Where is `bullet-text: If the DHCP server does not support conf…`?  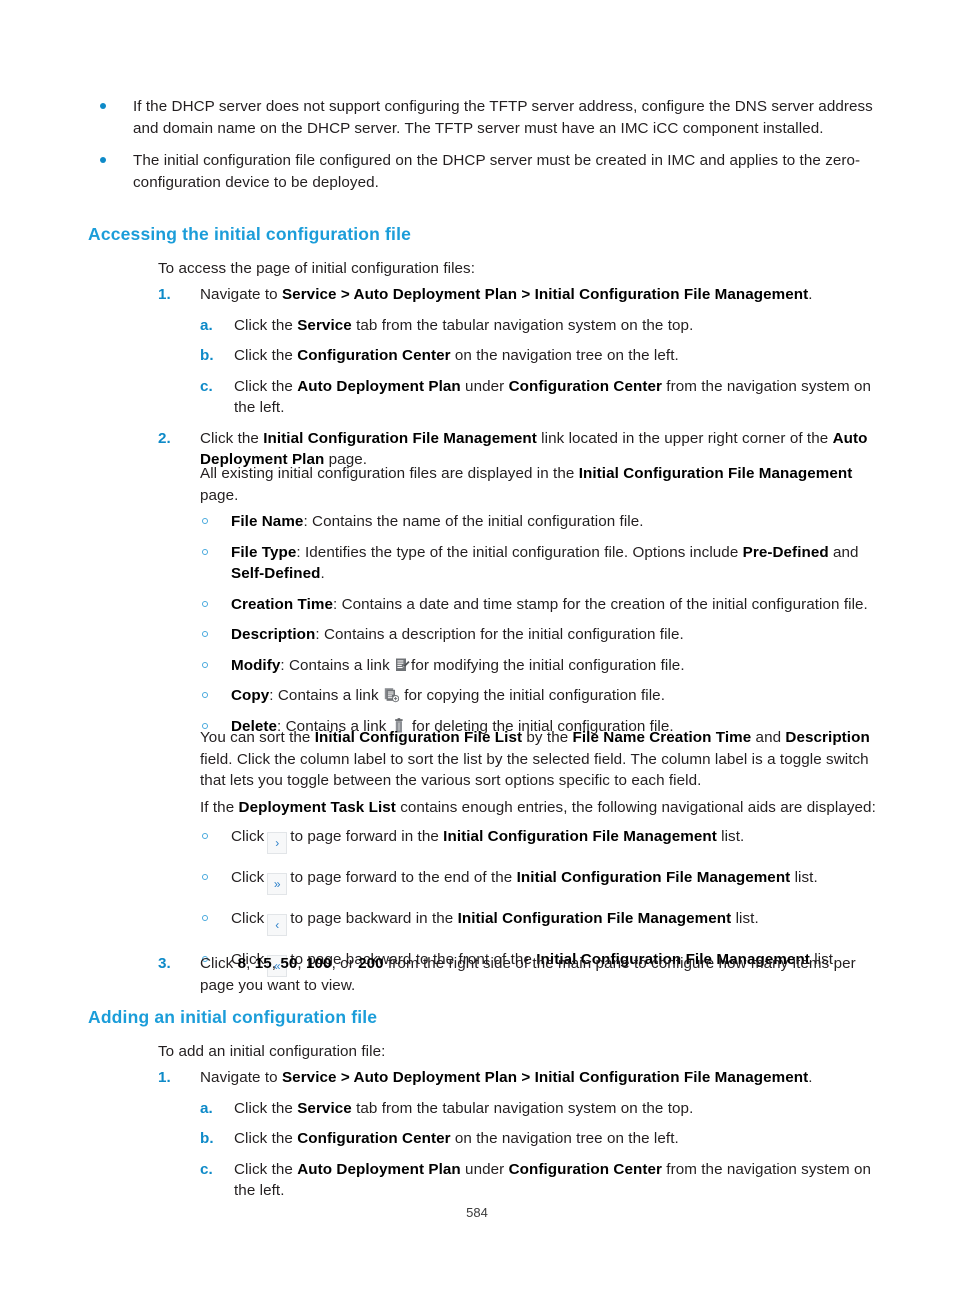
bullet-text: If the DHCP server does not support conf… is located at coordinates (503, 117).